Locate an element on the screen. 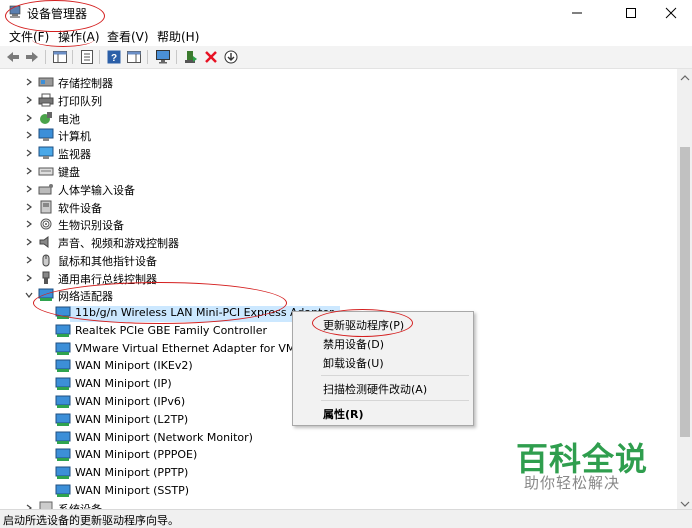 This screenshot has height=528, width=692. monitor-scan-icon is located at coordinates (163, 57).